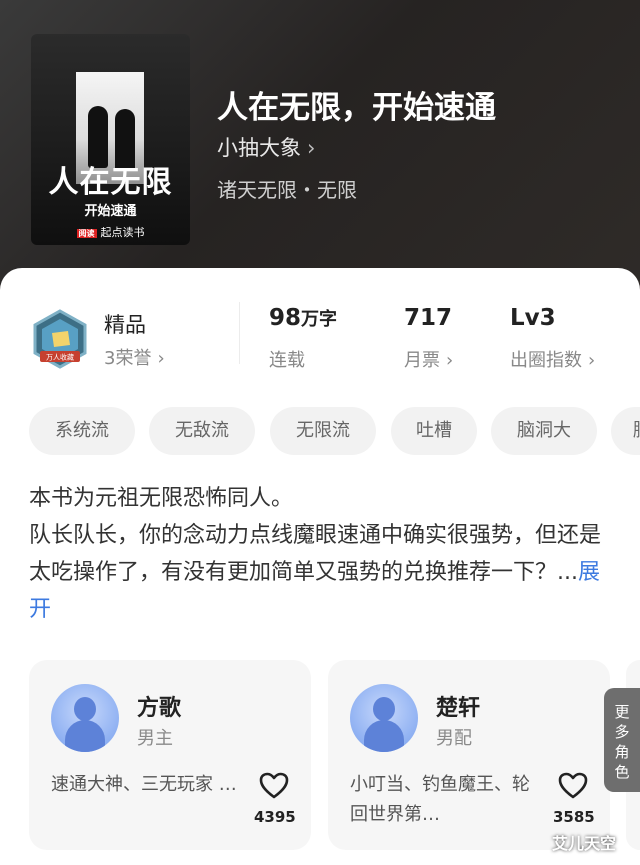  What do you see at coordinates (159, 708) in the screenshot?
I see `character-name: 方歌` at bounding box center [159, 708].